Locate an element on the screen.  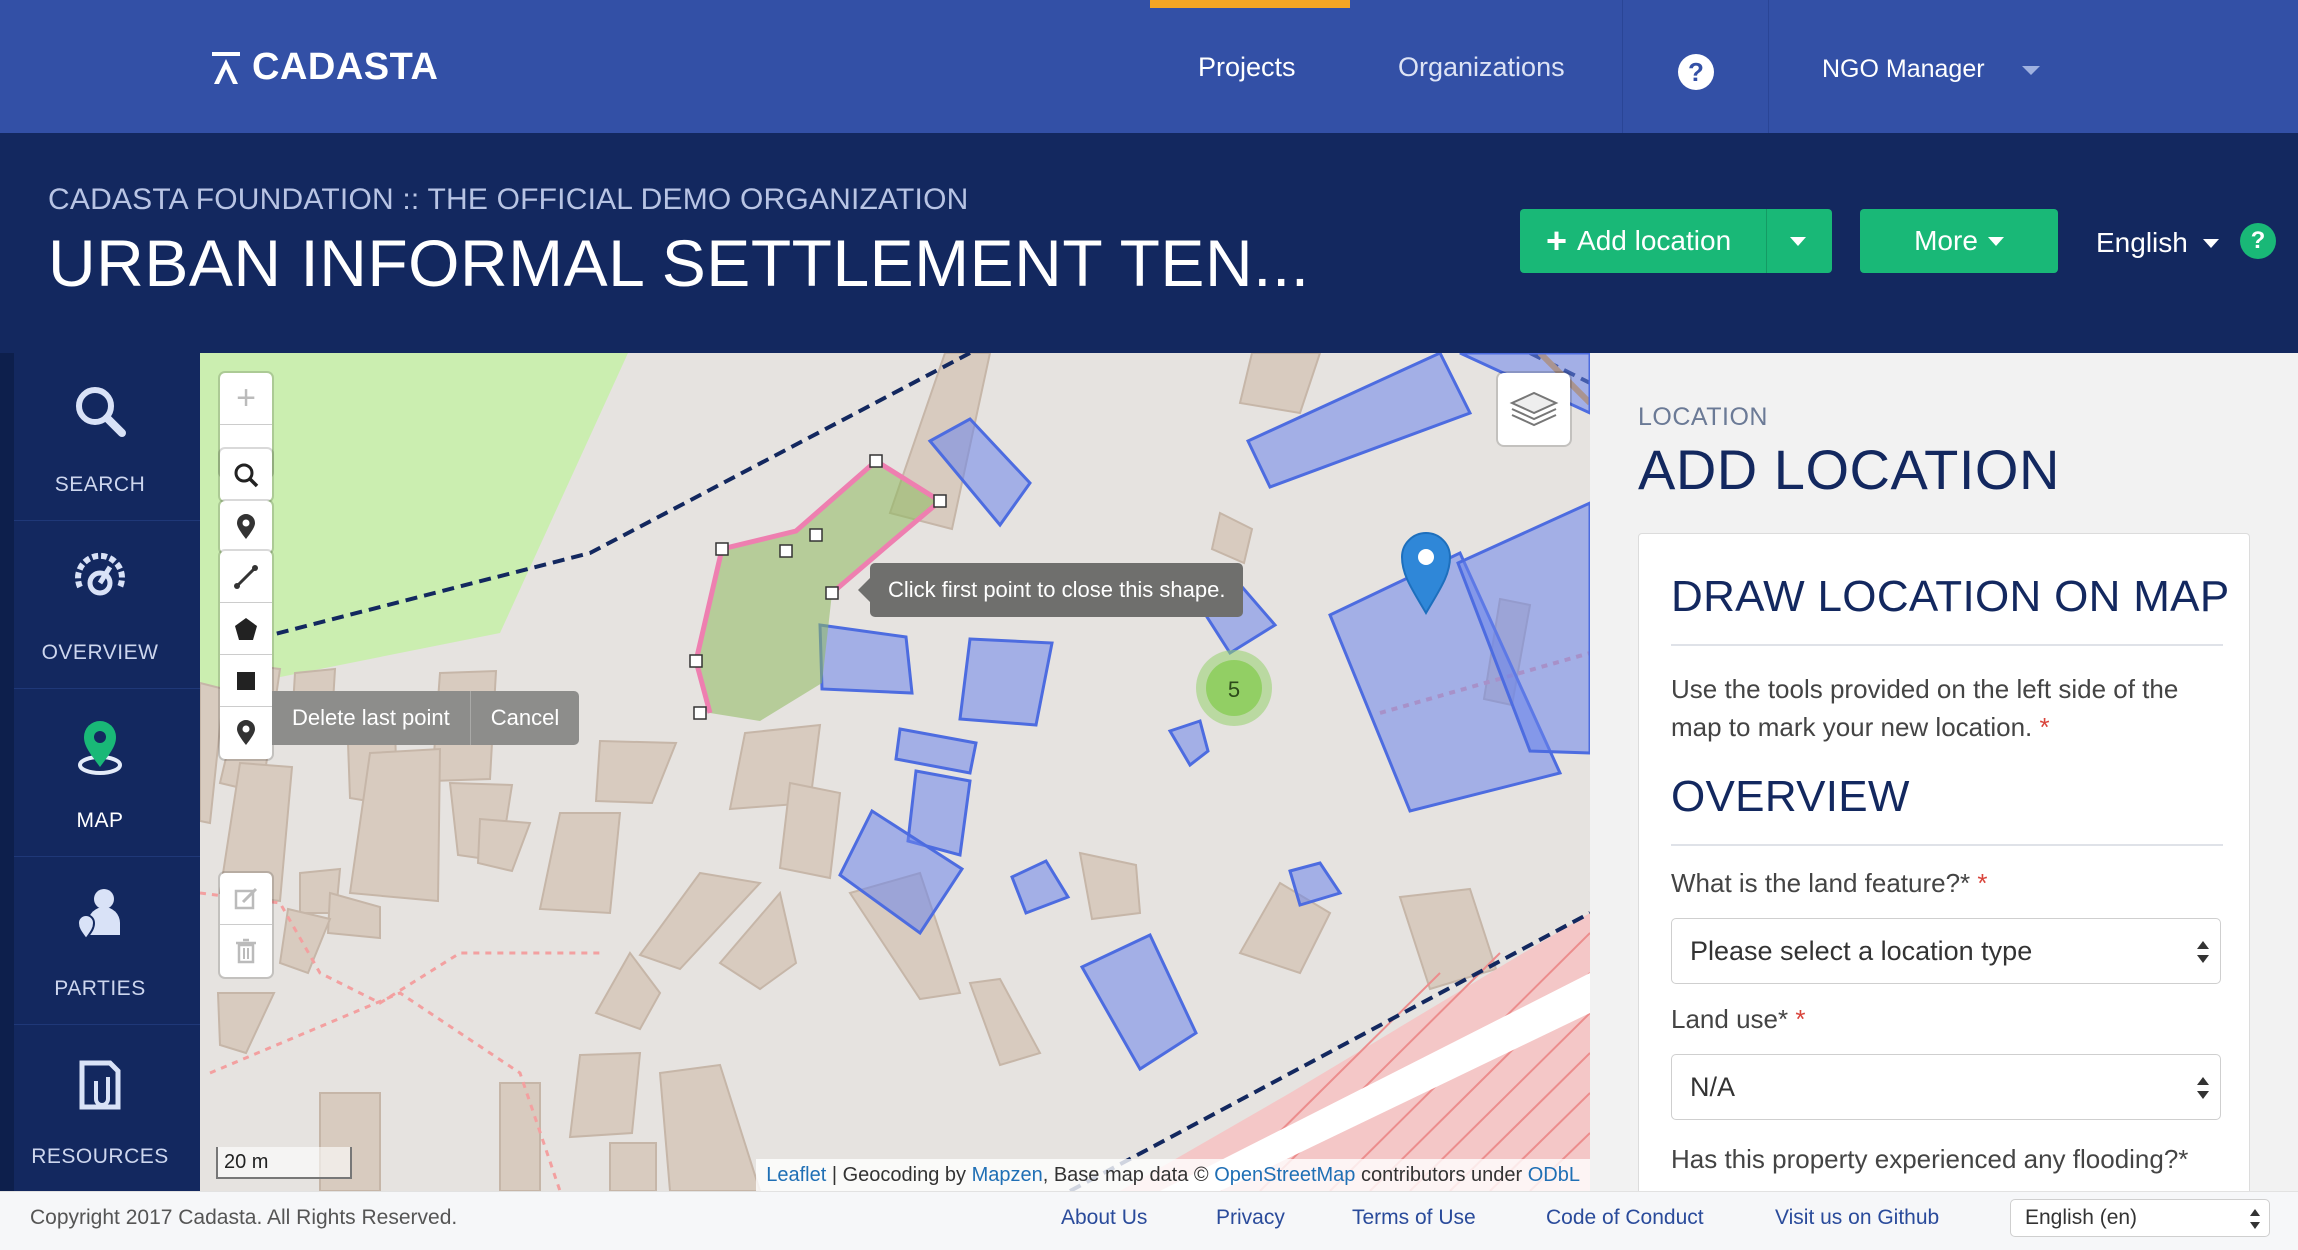
cadasta-logo: CADASTA is located at coordinates (325, 67).